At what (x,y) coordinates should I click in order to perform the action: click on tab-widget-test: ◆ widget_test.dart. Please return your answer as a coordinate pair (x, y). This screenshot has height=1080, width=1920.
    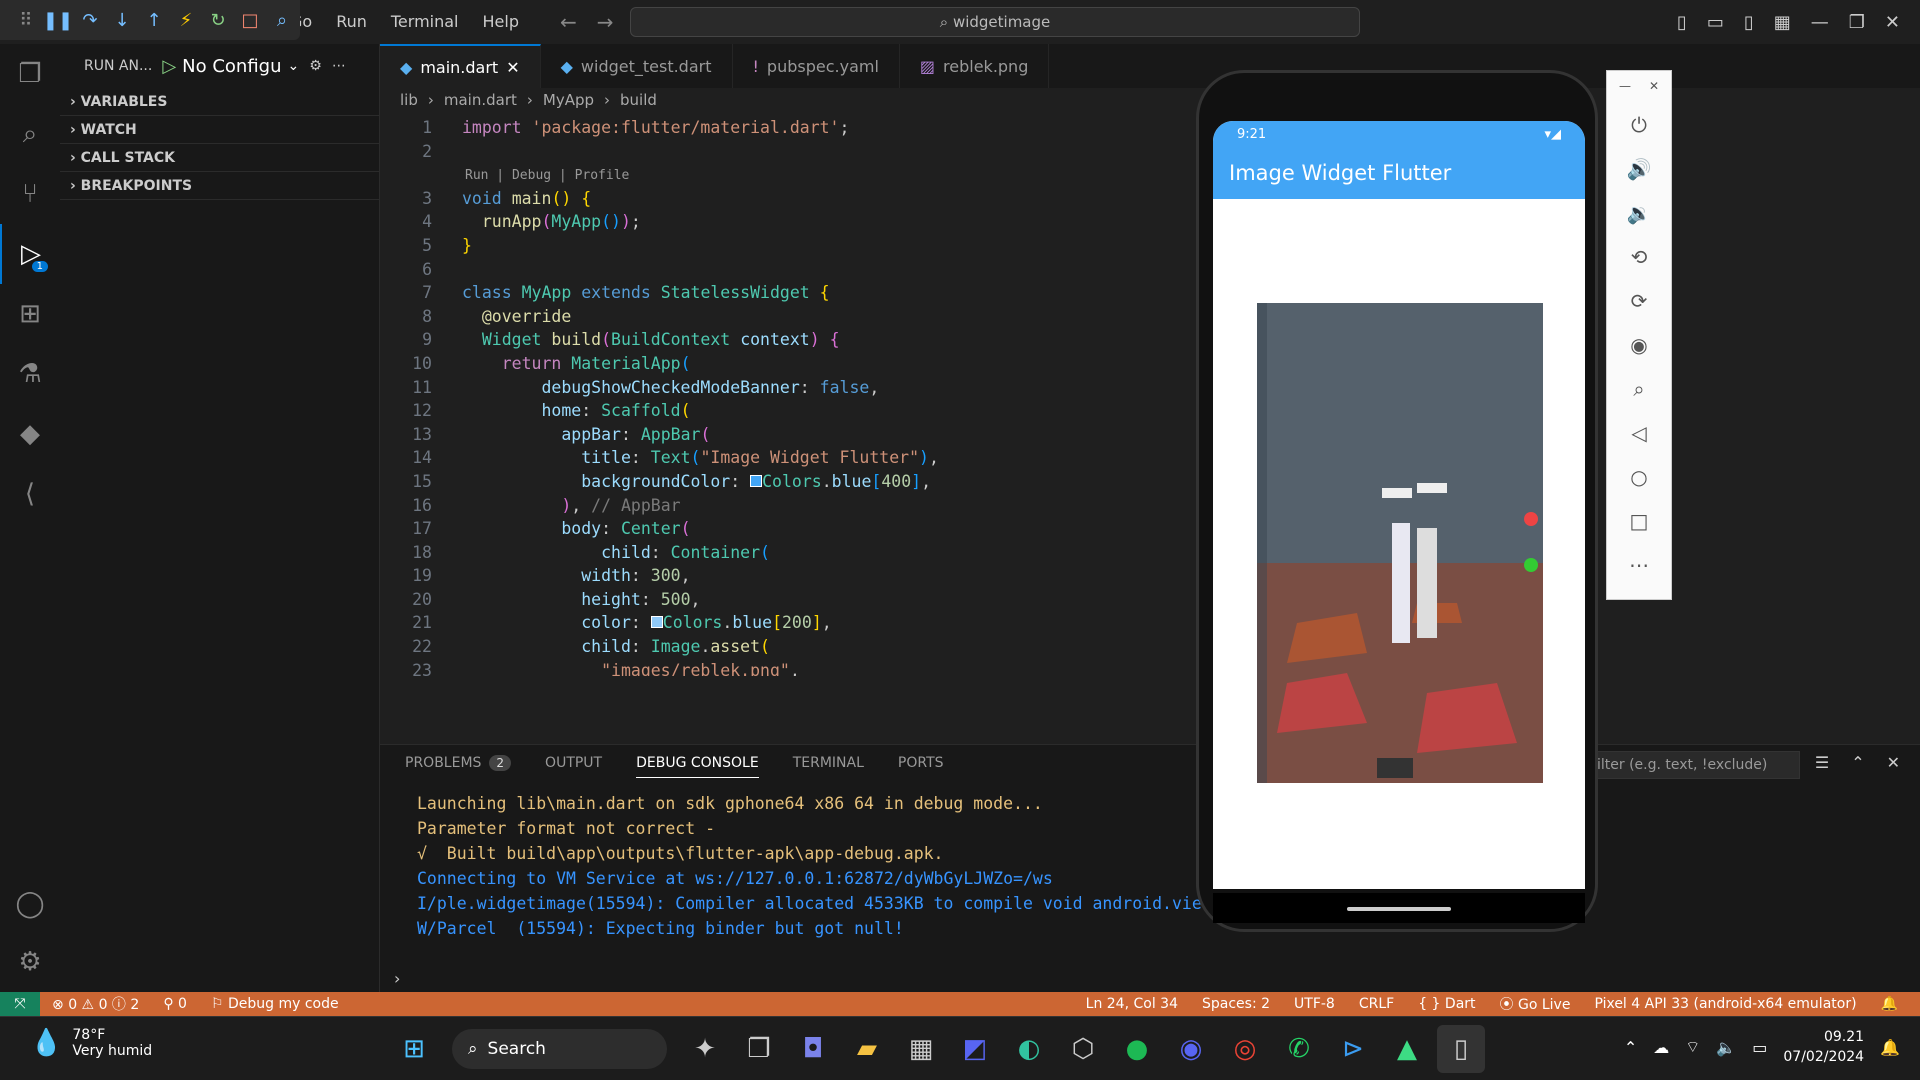
    Looking at the image, I should click on (637, 66).